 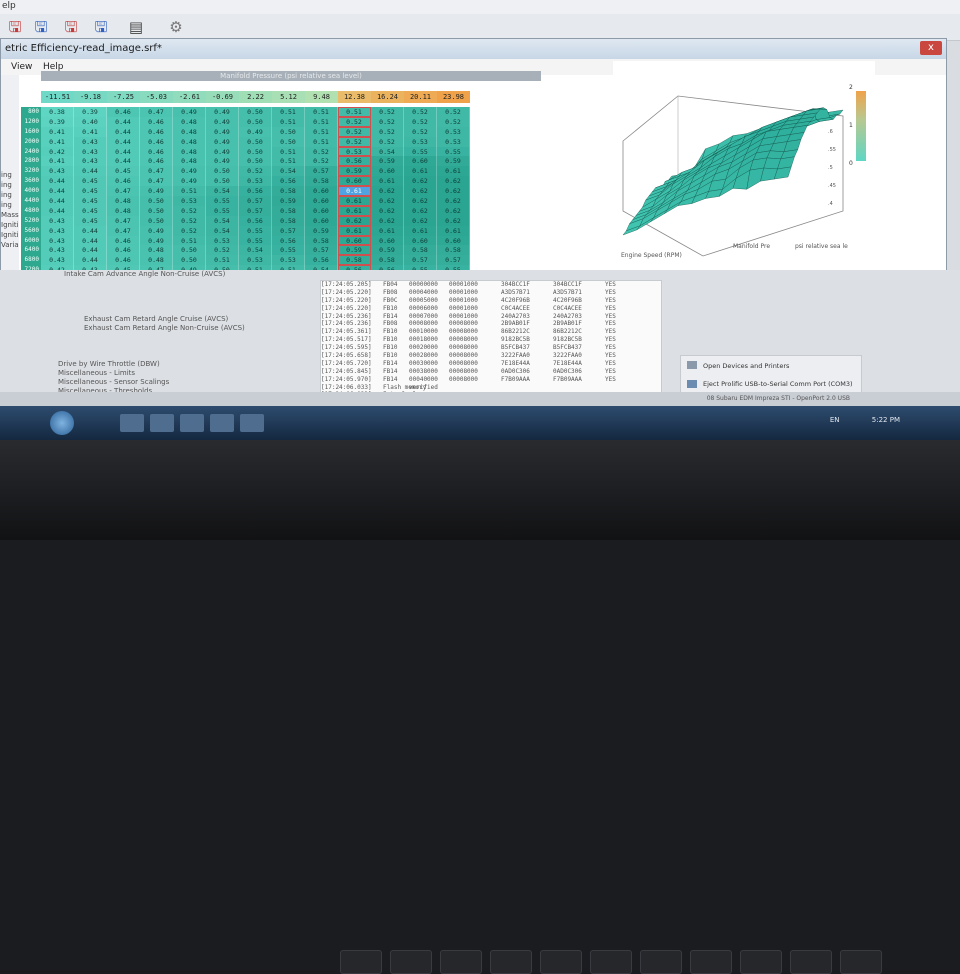 I want to click on row-header: 3600, so click(x=31, y=181).